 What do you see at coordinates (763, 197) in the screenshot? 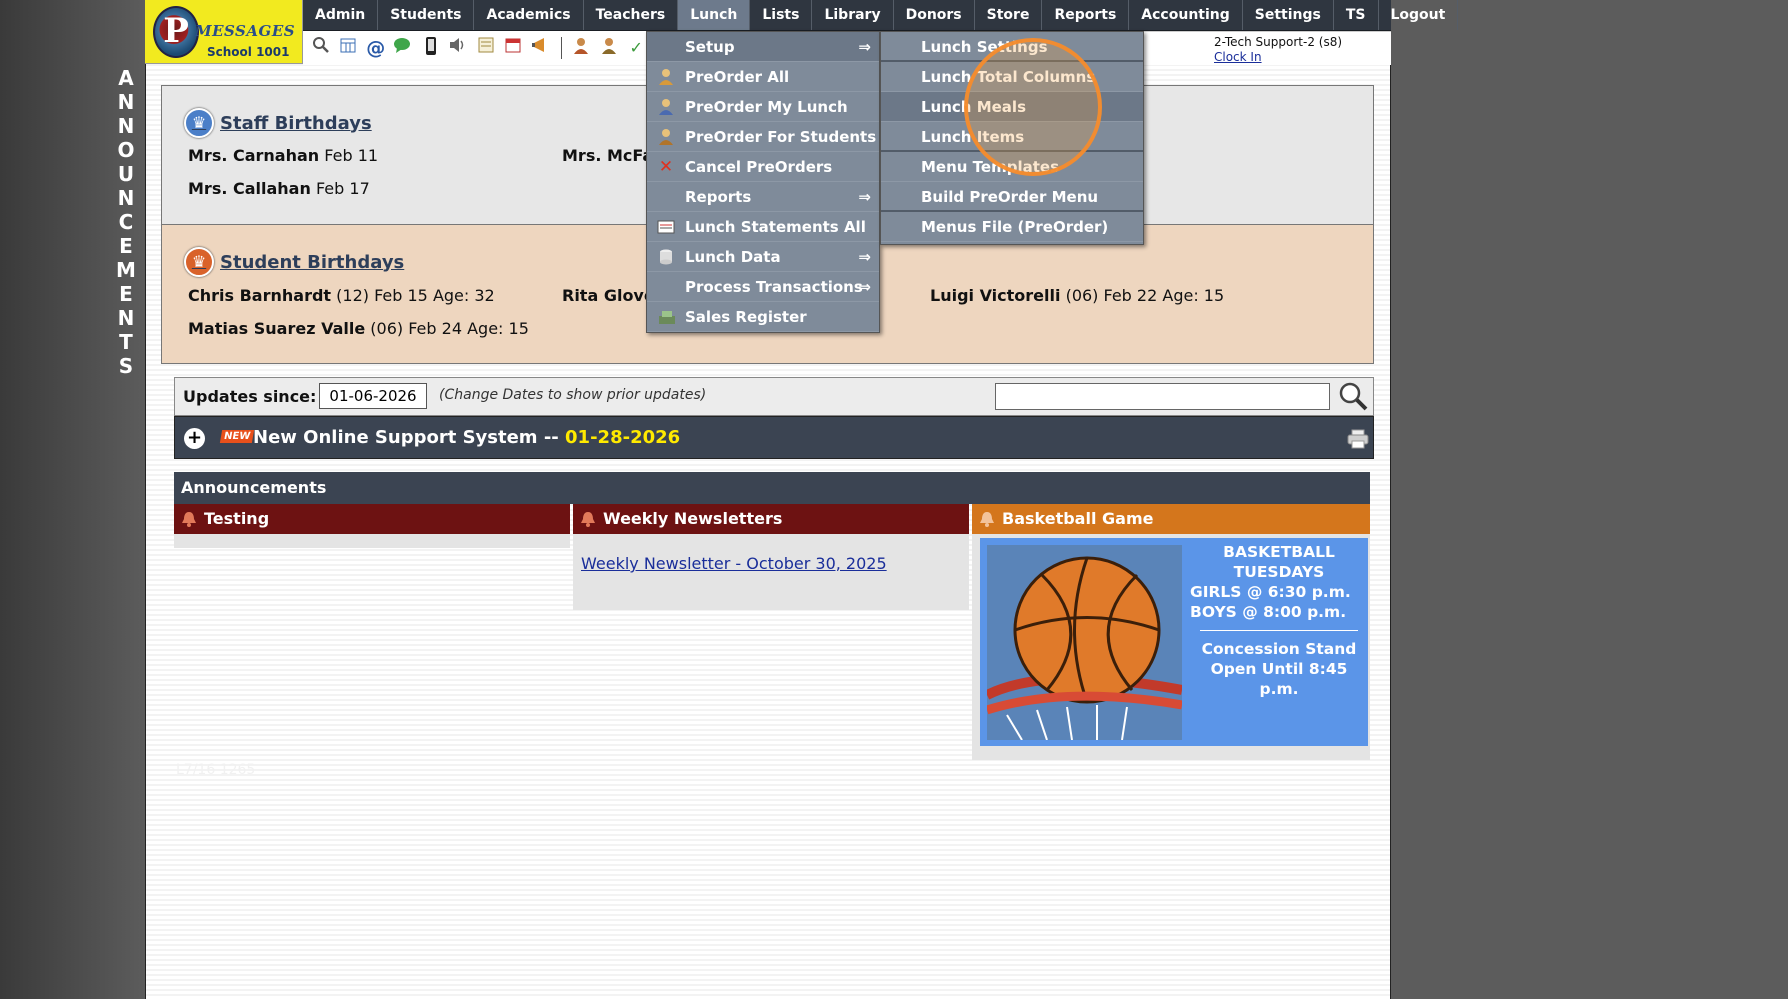
I see `menu-item-reports: Reports ⇒` at bounding box center [763, 197].